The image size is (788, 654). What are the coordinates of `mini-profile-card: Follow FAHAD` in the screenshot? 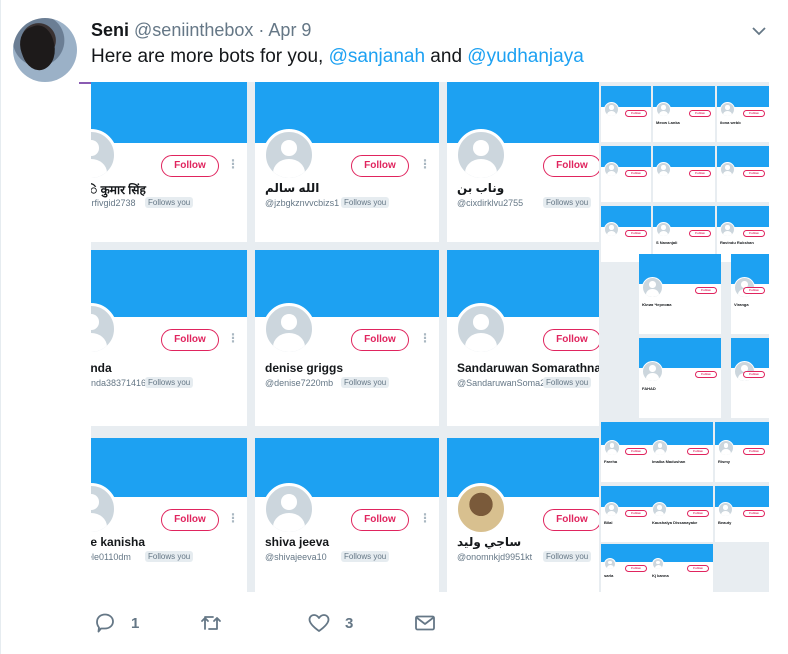 It's located at (680, 378).